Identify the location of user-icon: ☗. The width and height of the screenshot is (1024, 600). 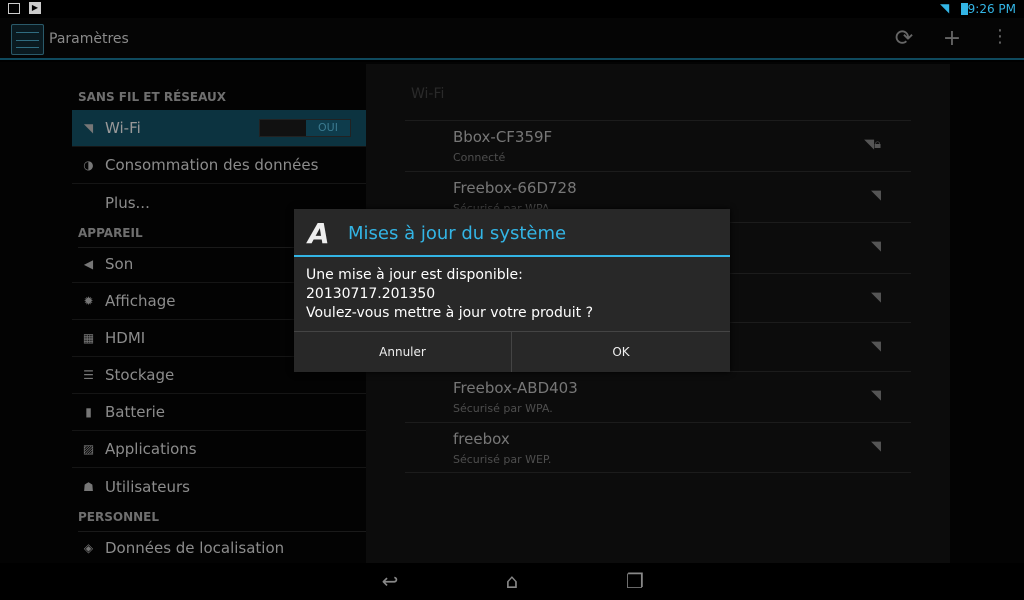
(88, 486).